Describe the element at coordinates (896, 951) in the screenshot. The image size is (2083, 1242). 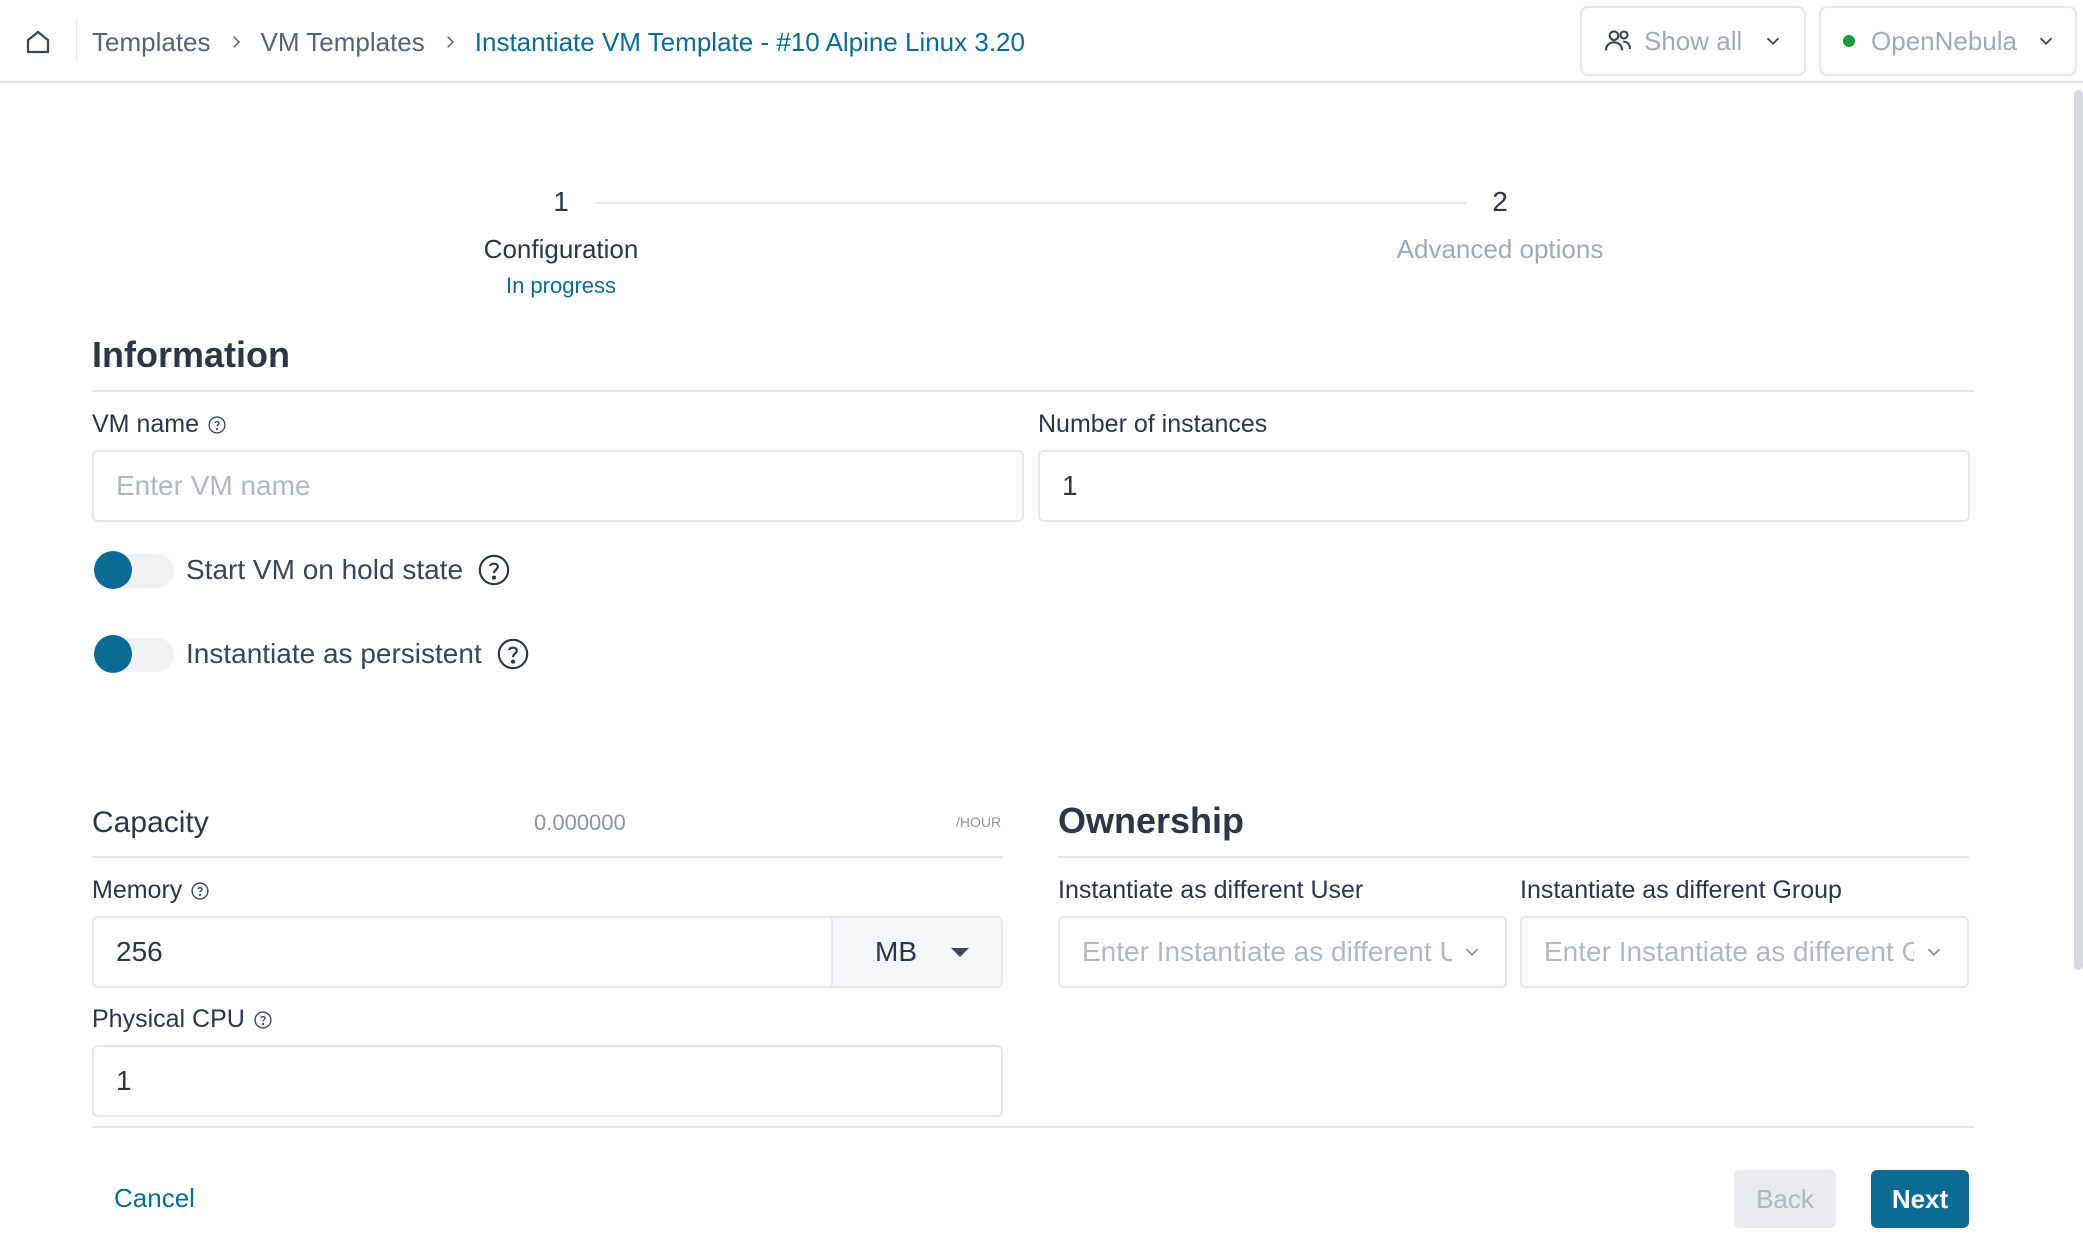
I see `memory-unit-value: MB` at that location.